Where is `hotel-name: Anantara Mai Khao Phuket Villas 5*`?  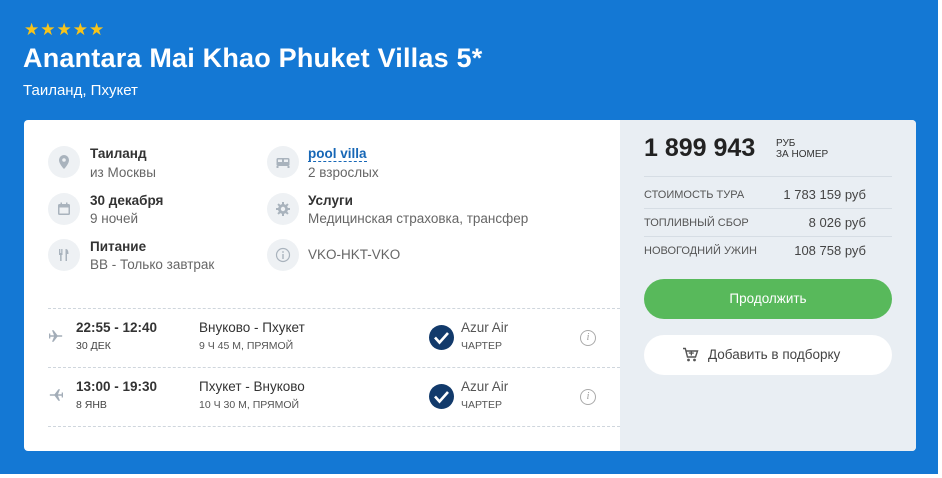 hotel-name: Anantara Mai Khao Phuket Villas 5* is located at coordinates (253, 58).